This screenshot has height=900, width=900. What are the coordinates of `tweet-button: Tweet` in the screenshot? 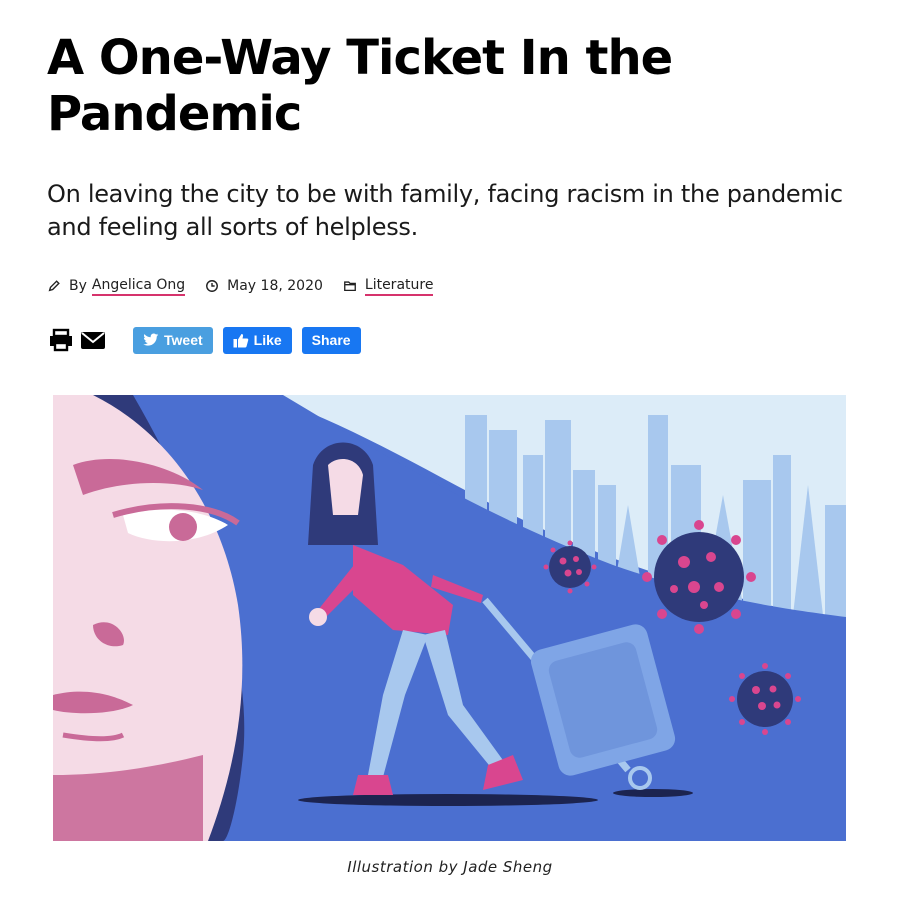 It's located at (173, 340).